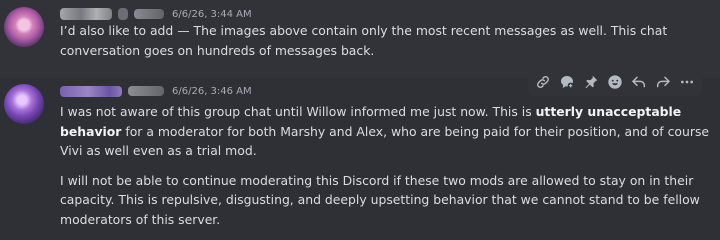 This screenshot has width=720, height=240. I want to click on forward-icon, so click(663, 82).